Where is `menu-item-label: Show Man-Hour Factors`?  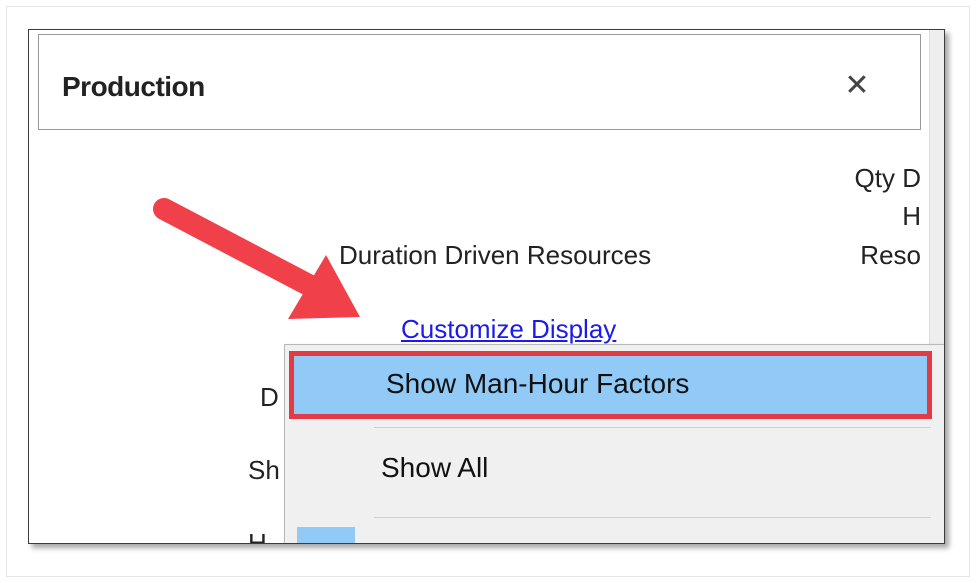
menu-item-label: Show Man-Hour Factors is located at coordinates (538, 383).